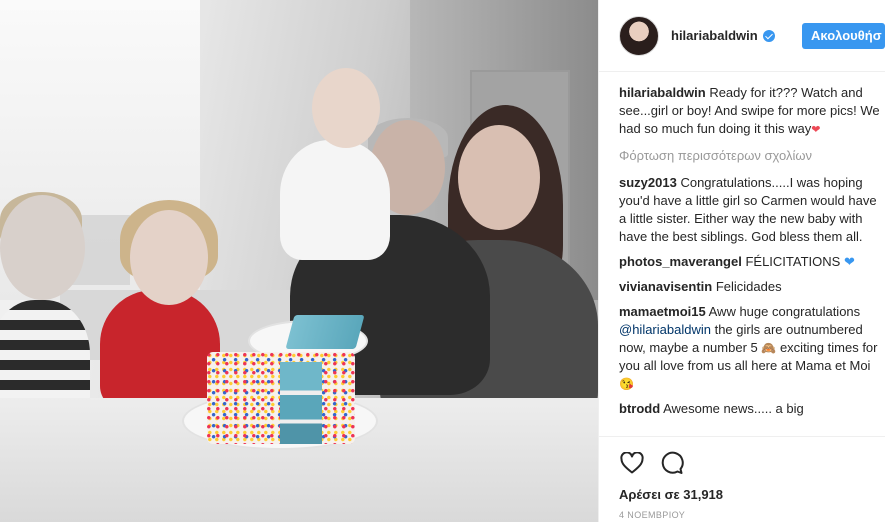 This screenshot has width=885, height=522. I want to click on photo-girl-face, so click(169, 257).